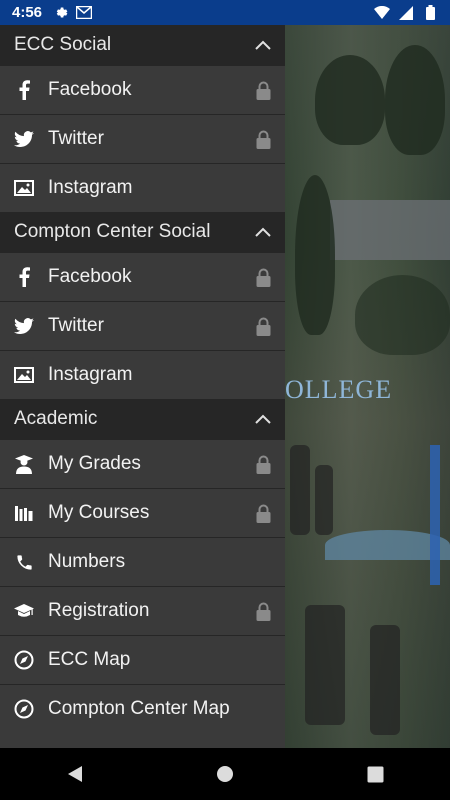 The image size is (450, 800). Describe the element at coordinates (99, 610) in the screenshot. I see `item-label: Registration` at that location.